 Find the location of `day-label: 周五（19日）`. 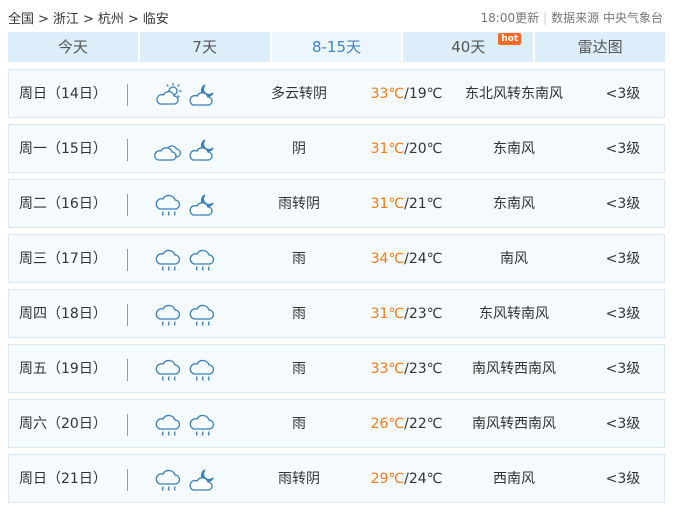

day-label: 周五（19日） is located at coordinates (63, 369).